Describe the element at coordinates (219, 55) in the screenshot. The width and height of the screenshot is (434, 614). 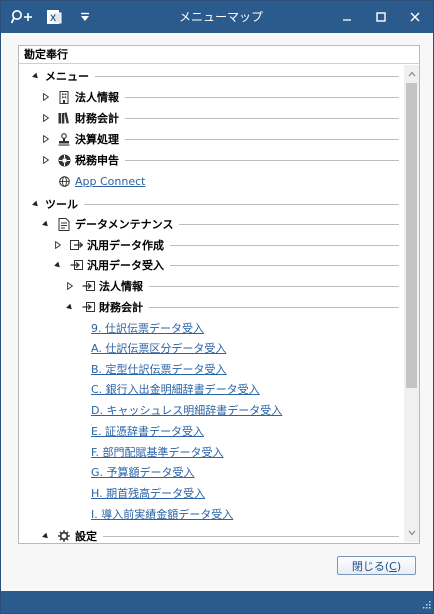
I see `panel-header: 勘定奉行` at that location.